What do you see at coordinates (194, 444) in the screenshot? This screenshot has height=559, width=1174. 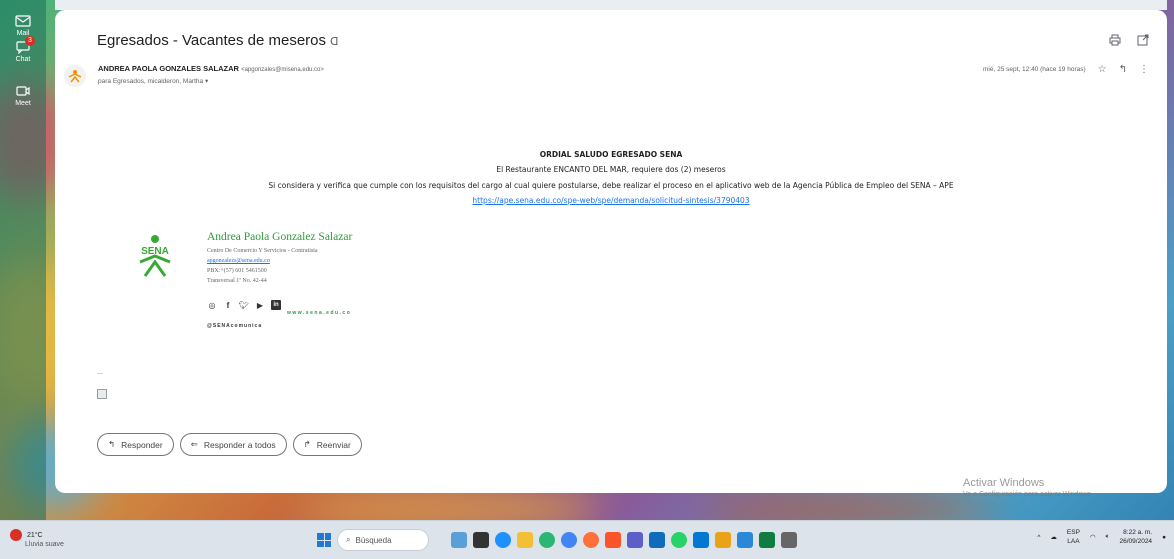 I see `reply-all-icon: ⇐` at bounding box center [194, 444].